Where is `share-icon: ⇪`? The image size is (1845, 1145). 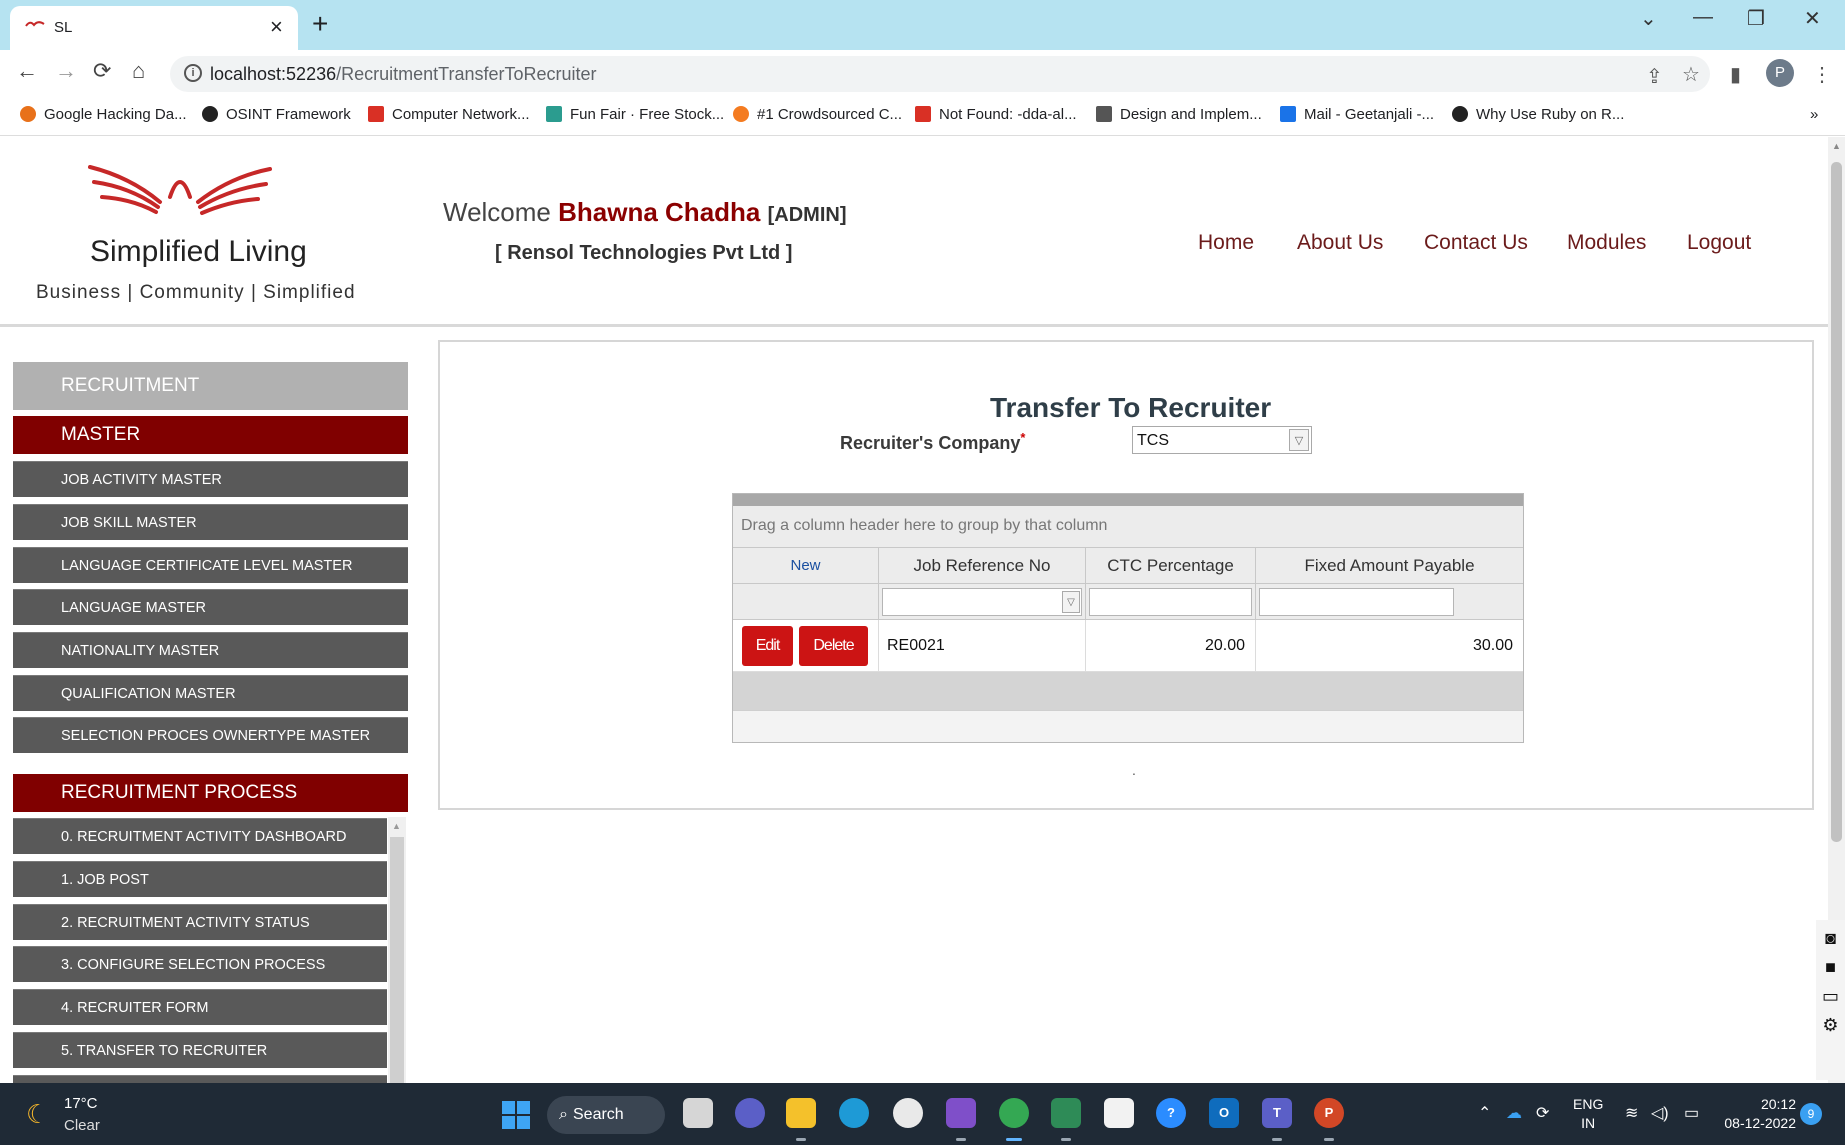
share-icon: ⇪ is located at coordinates (1654, 76).